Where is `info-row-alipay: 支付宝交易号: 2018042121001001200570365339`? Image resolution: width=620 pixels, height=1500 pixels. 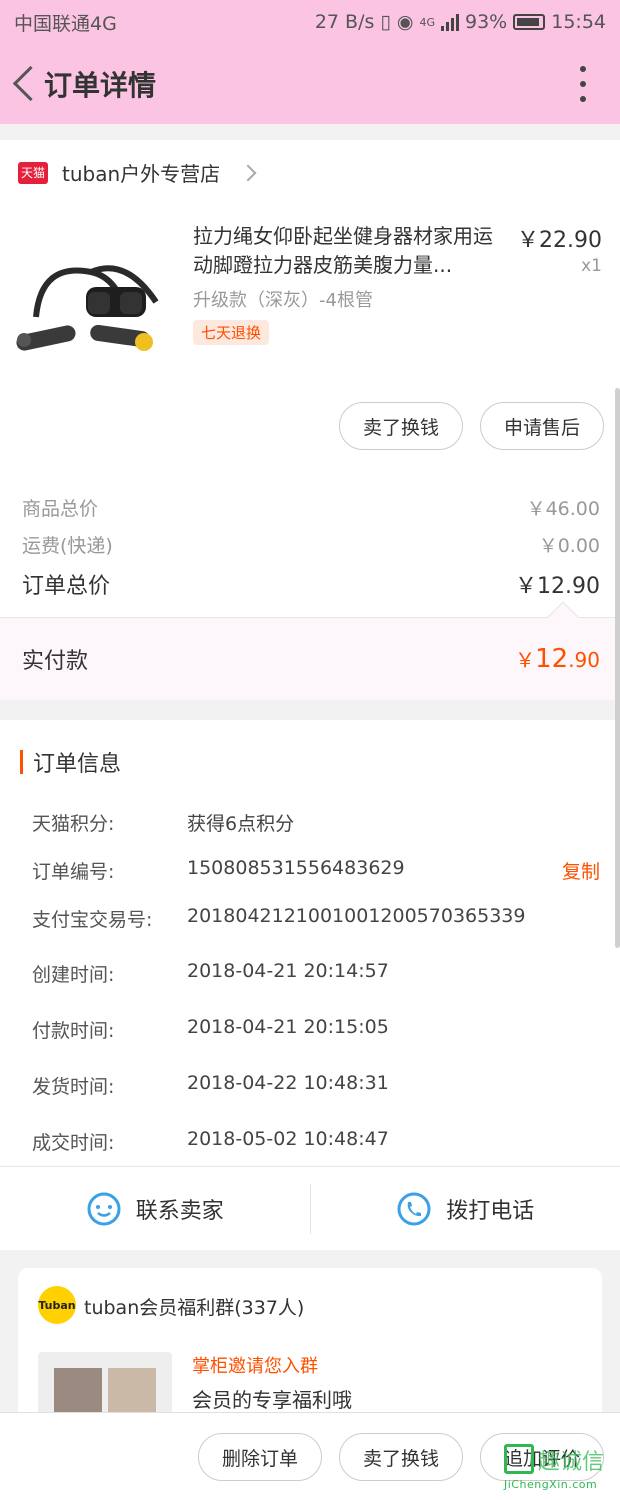 info-row-alipay: 支付宝交易号: 2018042121001001200570365339 is located at coordinates (316, 918).